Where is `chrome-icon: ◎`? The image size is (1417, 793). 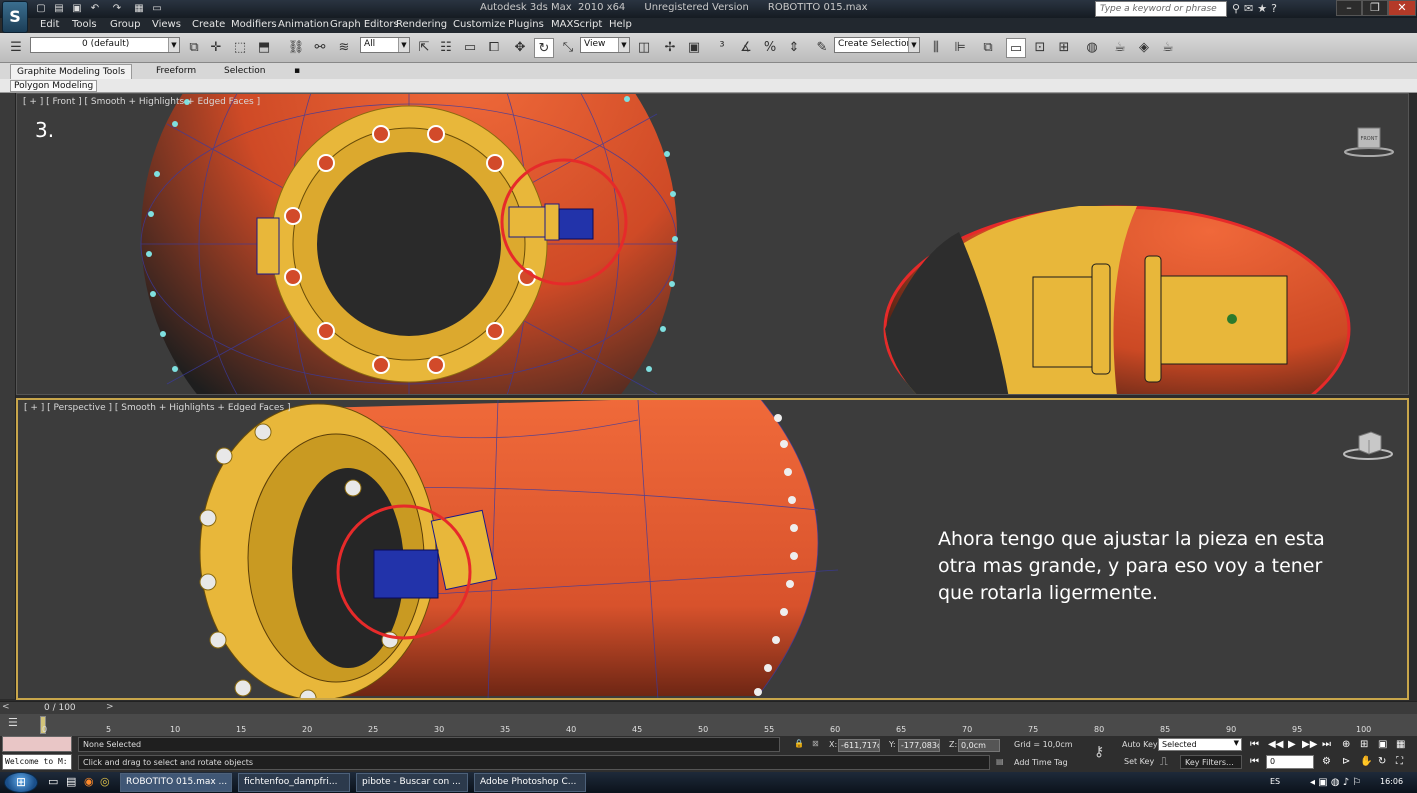
chrome-icon: ◎ is located at coordinates (105, 781).